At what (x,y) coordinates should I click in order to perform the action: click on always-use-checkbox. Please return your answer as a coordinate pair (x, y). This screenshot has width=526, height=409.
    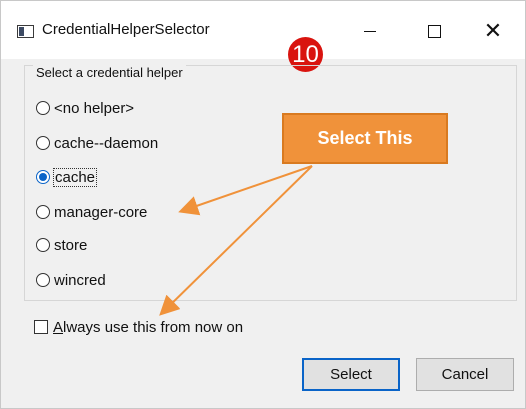
    Looking at the image, I should click on (41, 327).